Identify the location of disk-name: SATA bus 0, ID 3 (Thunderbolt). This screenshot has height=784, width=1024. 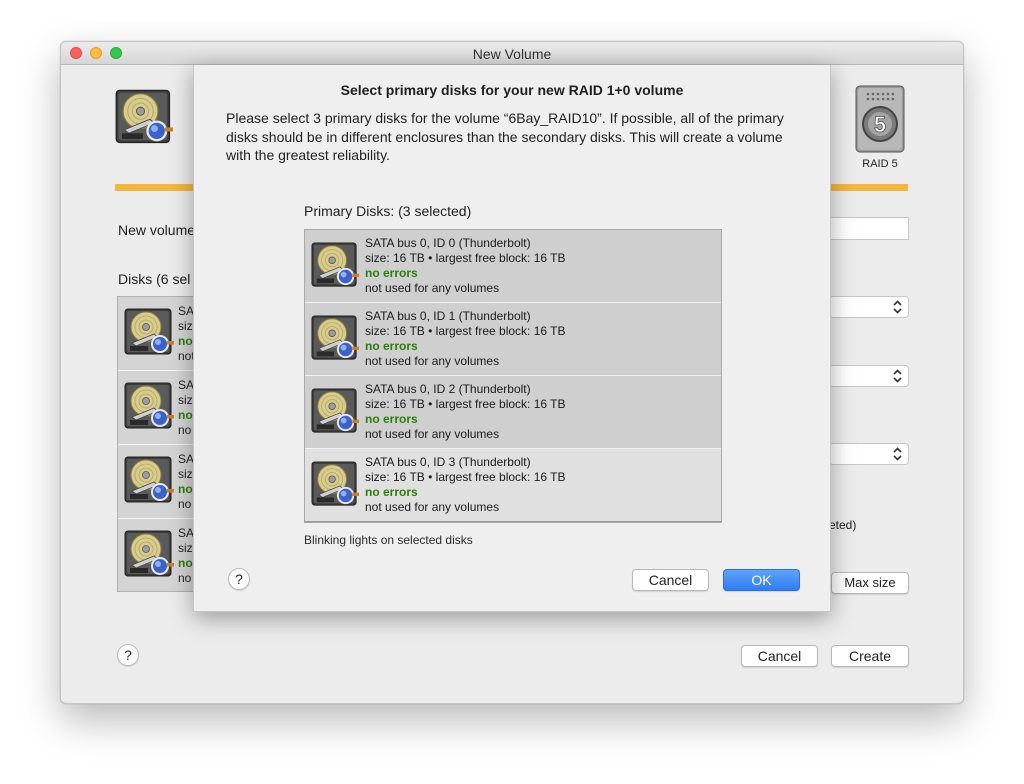
(448, 462).